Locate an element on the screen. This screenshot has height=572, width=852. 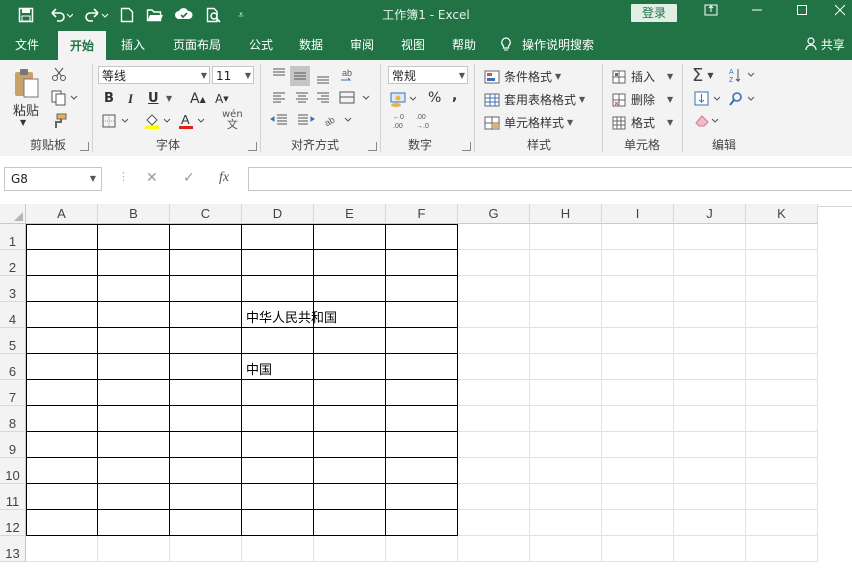
close-icon is located at coordinates (839, 14).